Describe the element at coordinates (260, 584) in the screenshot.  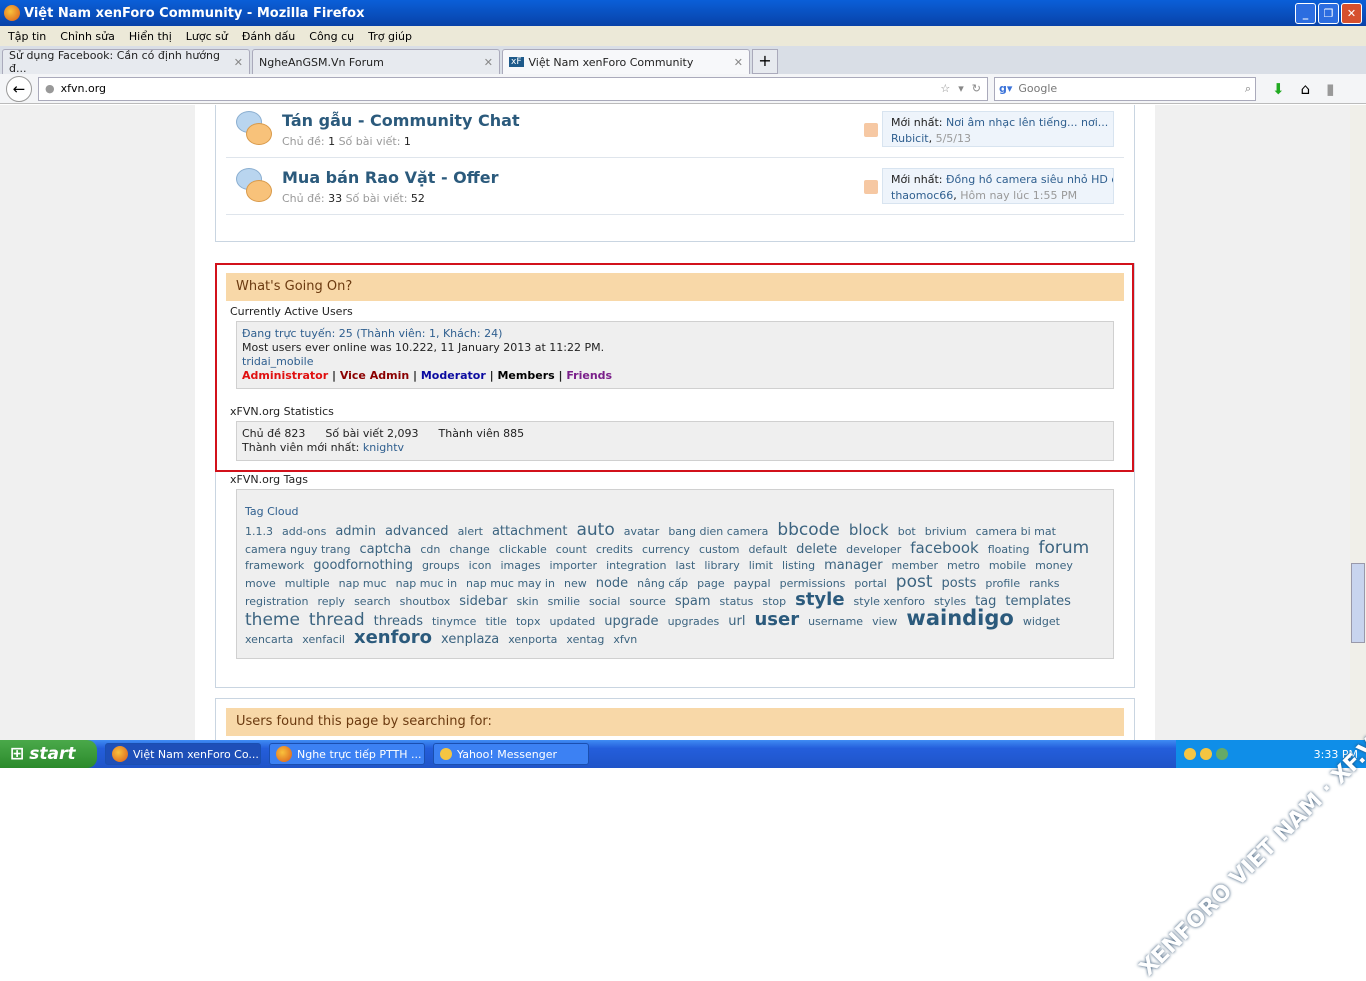
I see `tag-link: move` at that location.